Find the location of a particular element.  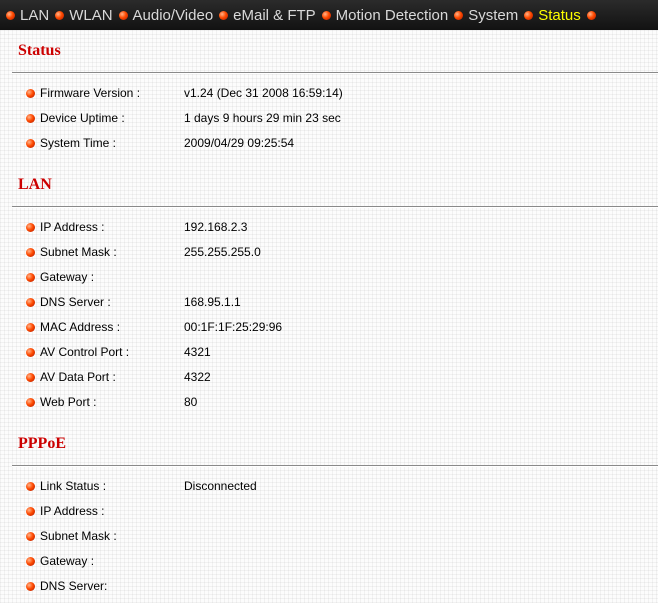

row-value: 255.255.255.0 is located at coordinates (222, 252).